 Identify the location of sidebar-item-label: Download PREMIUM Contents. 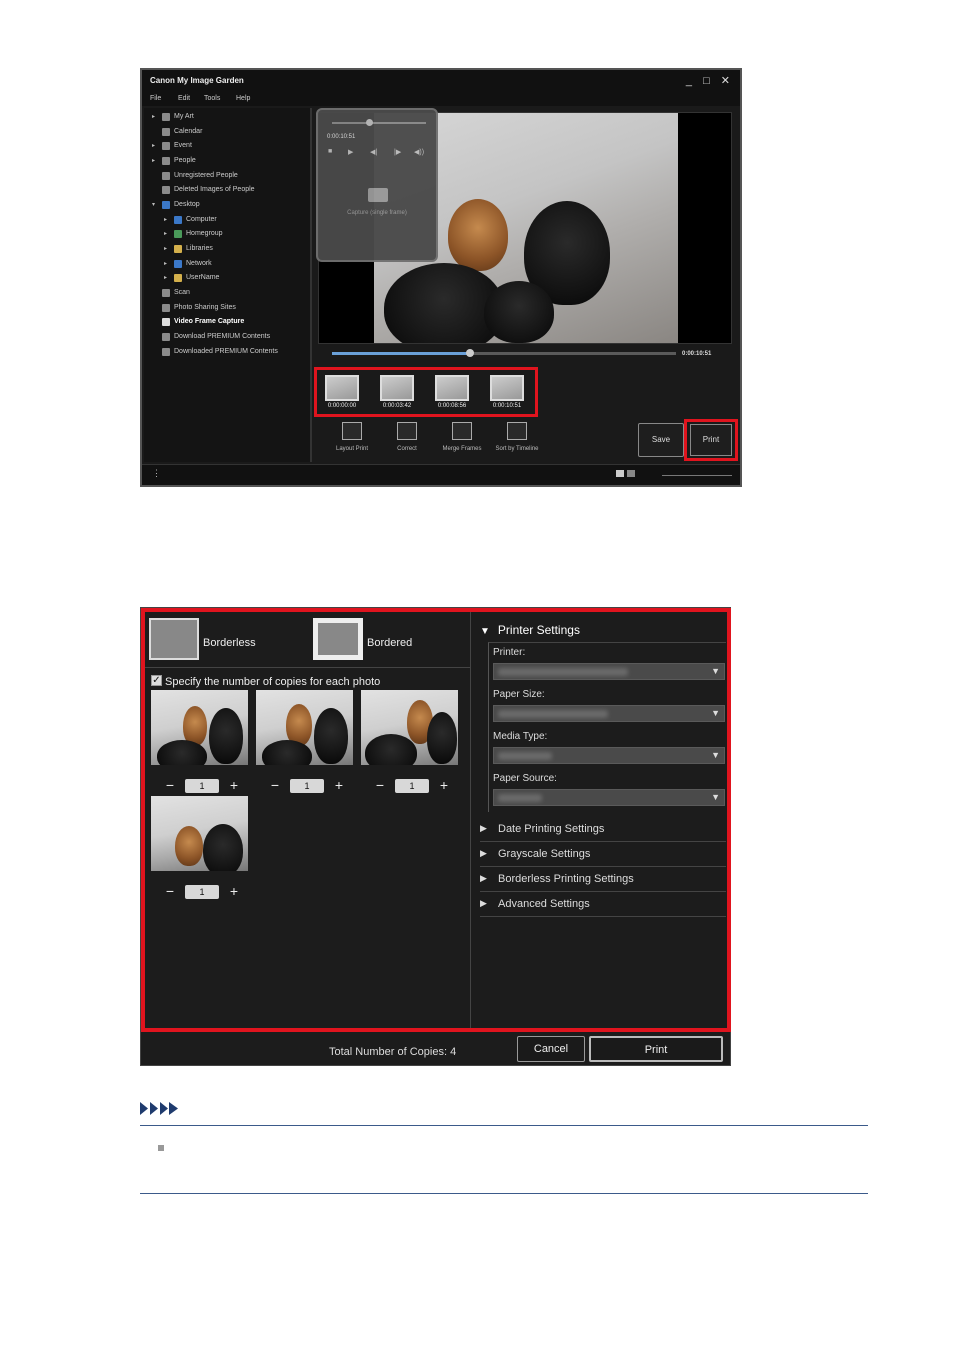
(222, 336).